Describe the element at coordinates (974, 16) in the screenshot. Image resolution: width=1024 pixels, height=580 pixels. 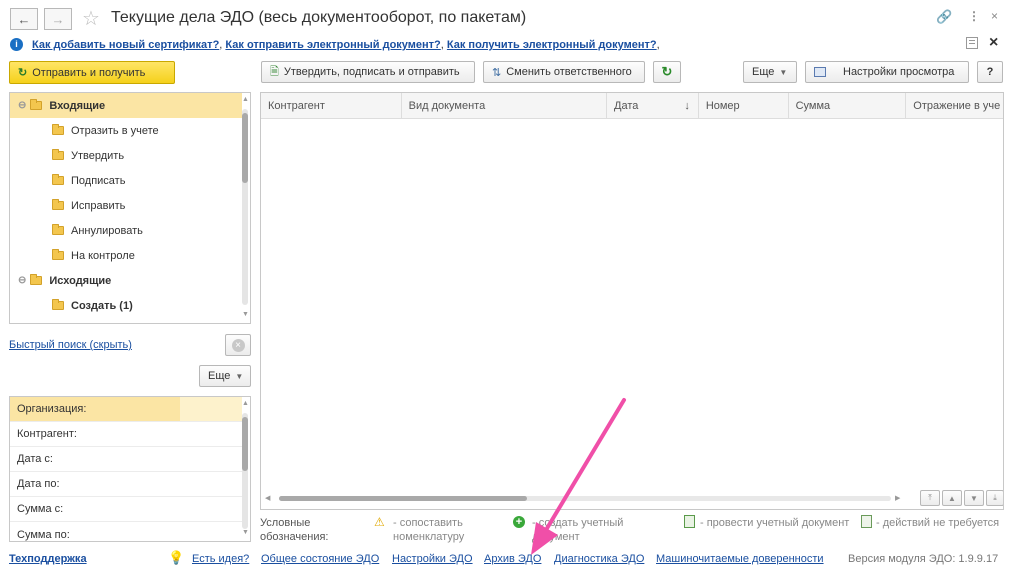
I see `more-vertical-icon: ⋮` at that location.